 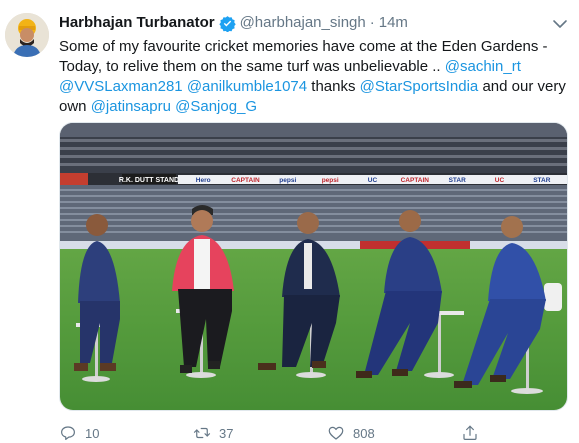 I want to click on verified-badge-icon, so click(x=227, y=23).